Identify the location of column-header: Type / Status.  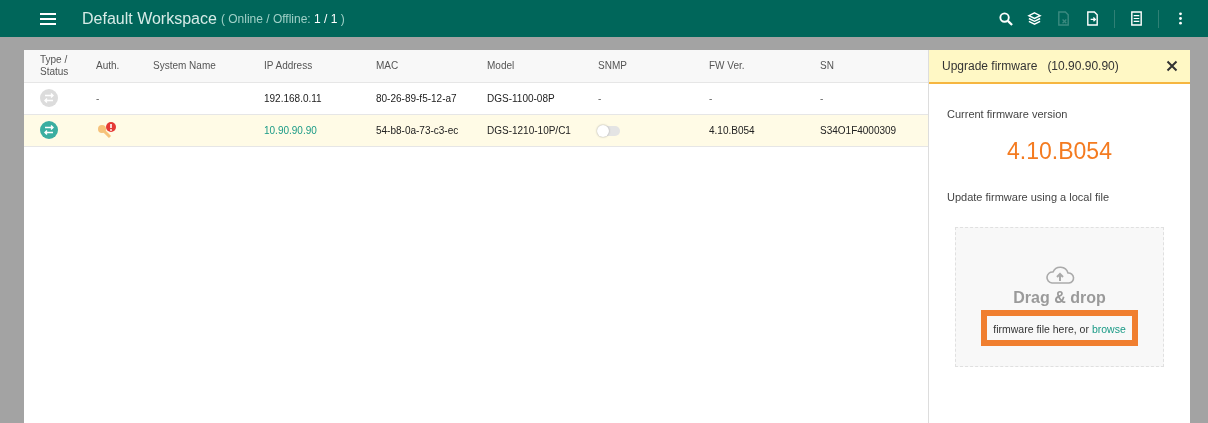
(55, 66).